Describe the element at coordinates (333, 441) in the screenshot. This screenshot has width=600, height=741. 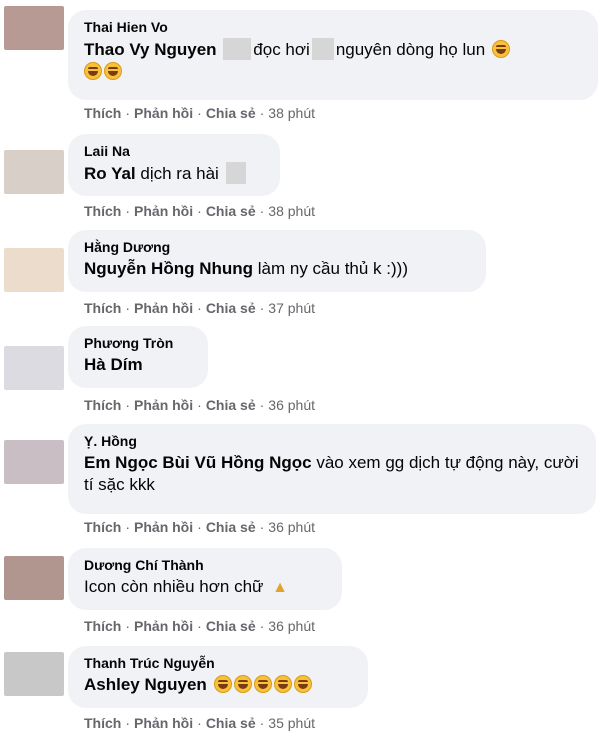
I see `comment-author: Ỵ. Hồng` at that location.